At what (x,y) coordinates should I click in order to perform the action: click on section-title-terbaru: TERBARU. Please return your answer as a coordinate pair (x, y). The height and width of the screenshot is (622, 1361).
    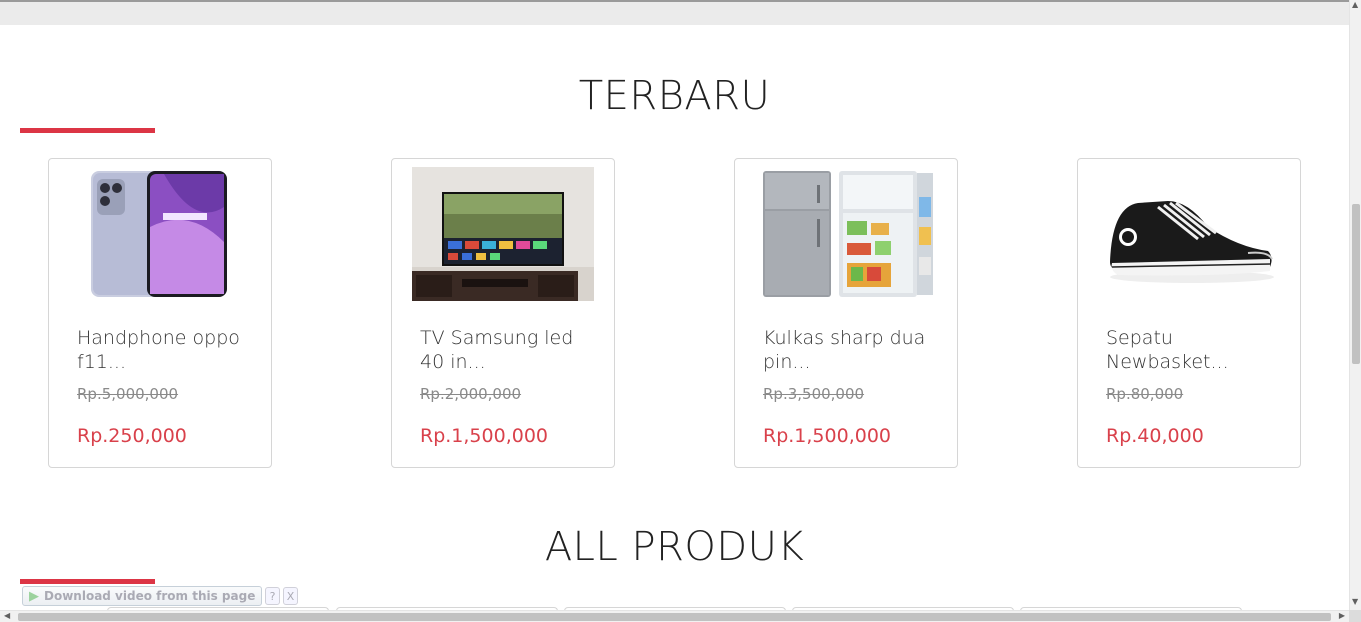
    Looking at the image, I should click on (674, 96).